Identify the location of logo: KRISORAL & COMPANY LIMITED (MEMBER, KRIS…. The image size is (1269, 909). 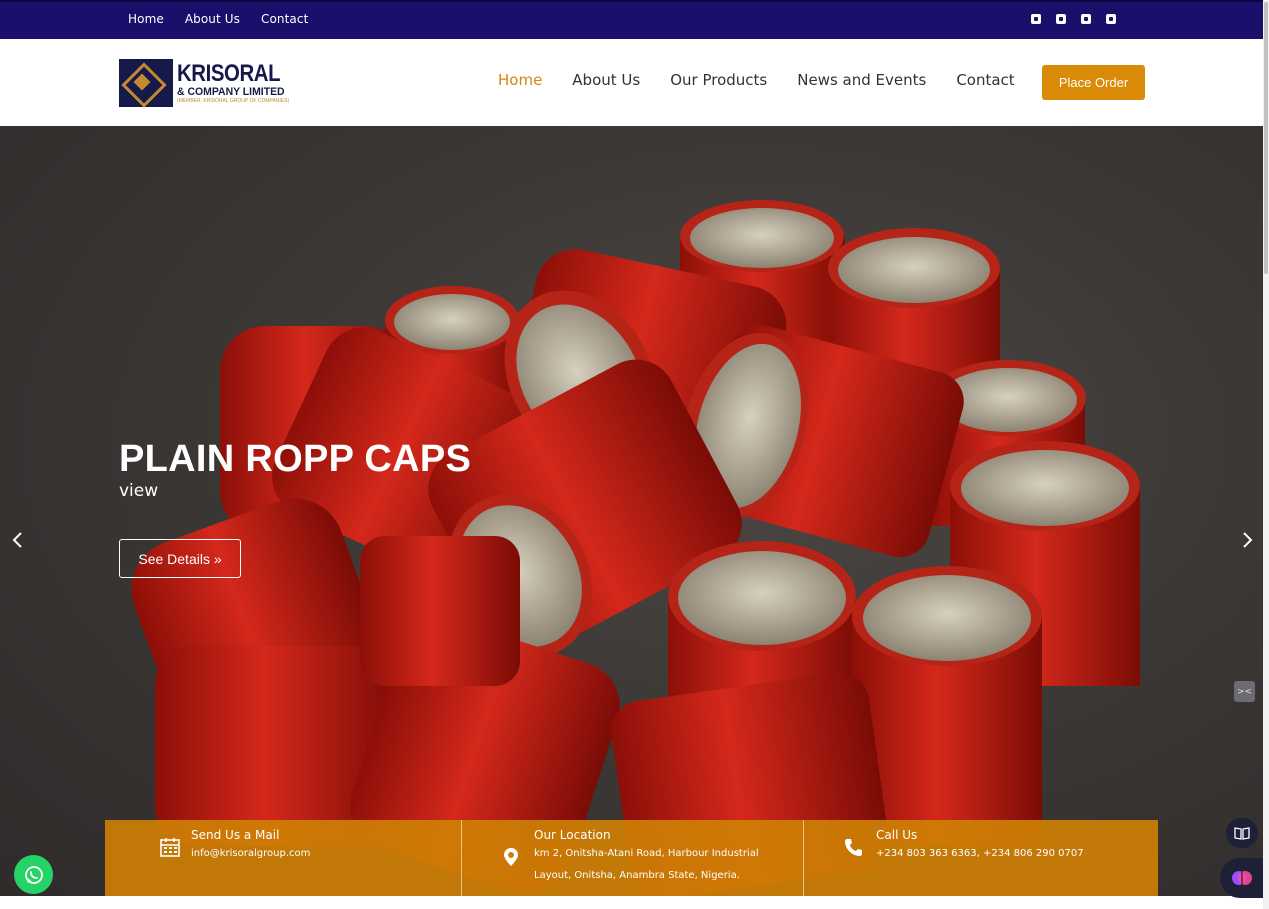
(209, 83).